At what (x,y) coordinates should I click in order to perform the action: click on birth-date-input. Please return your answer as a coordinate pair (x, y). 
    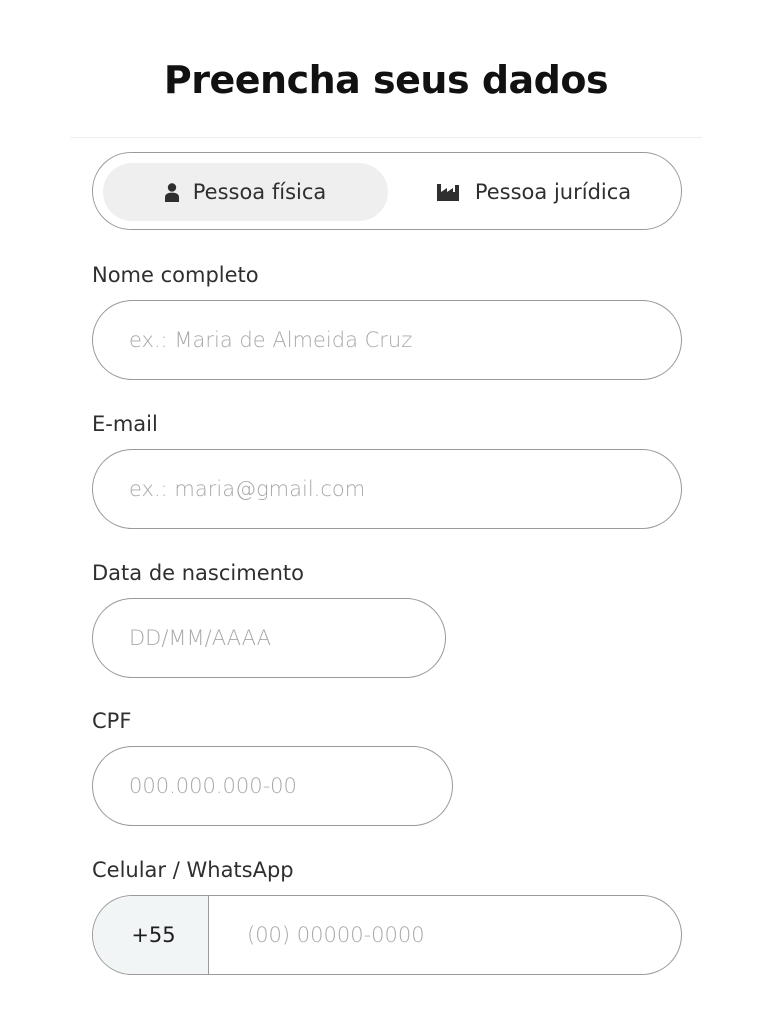
    Looking at the image, I should click on (275, 638).